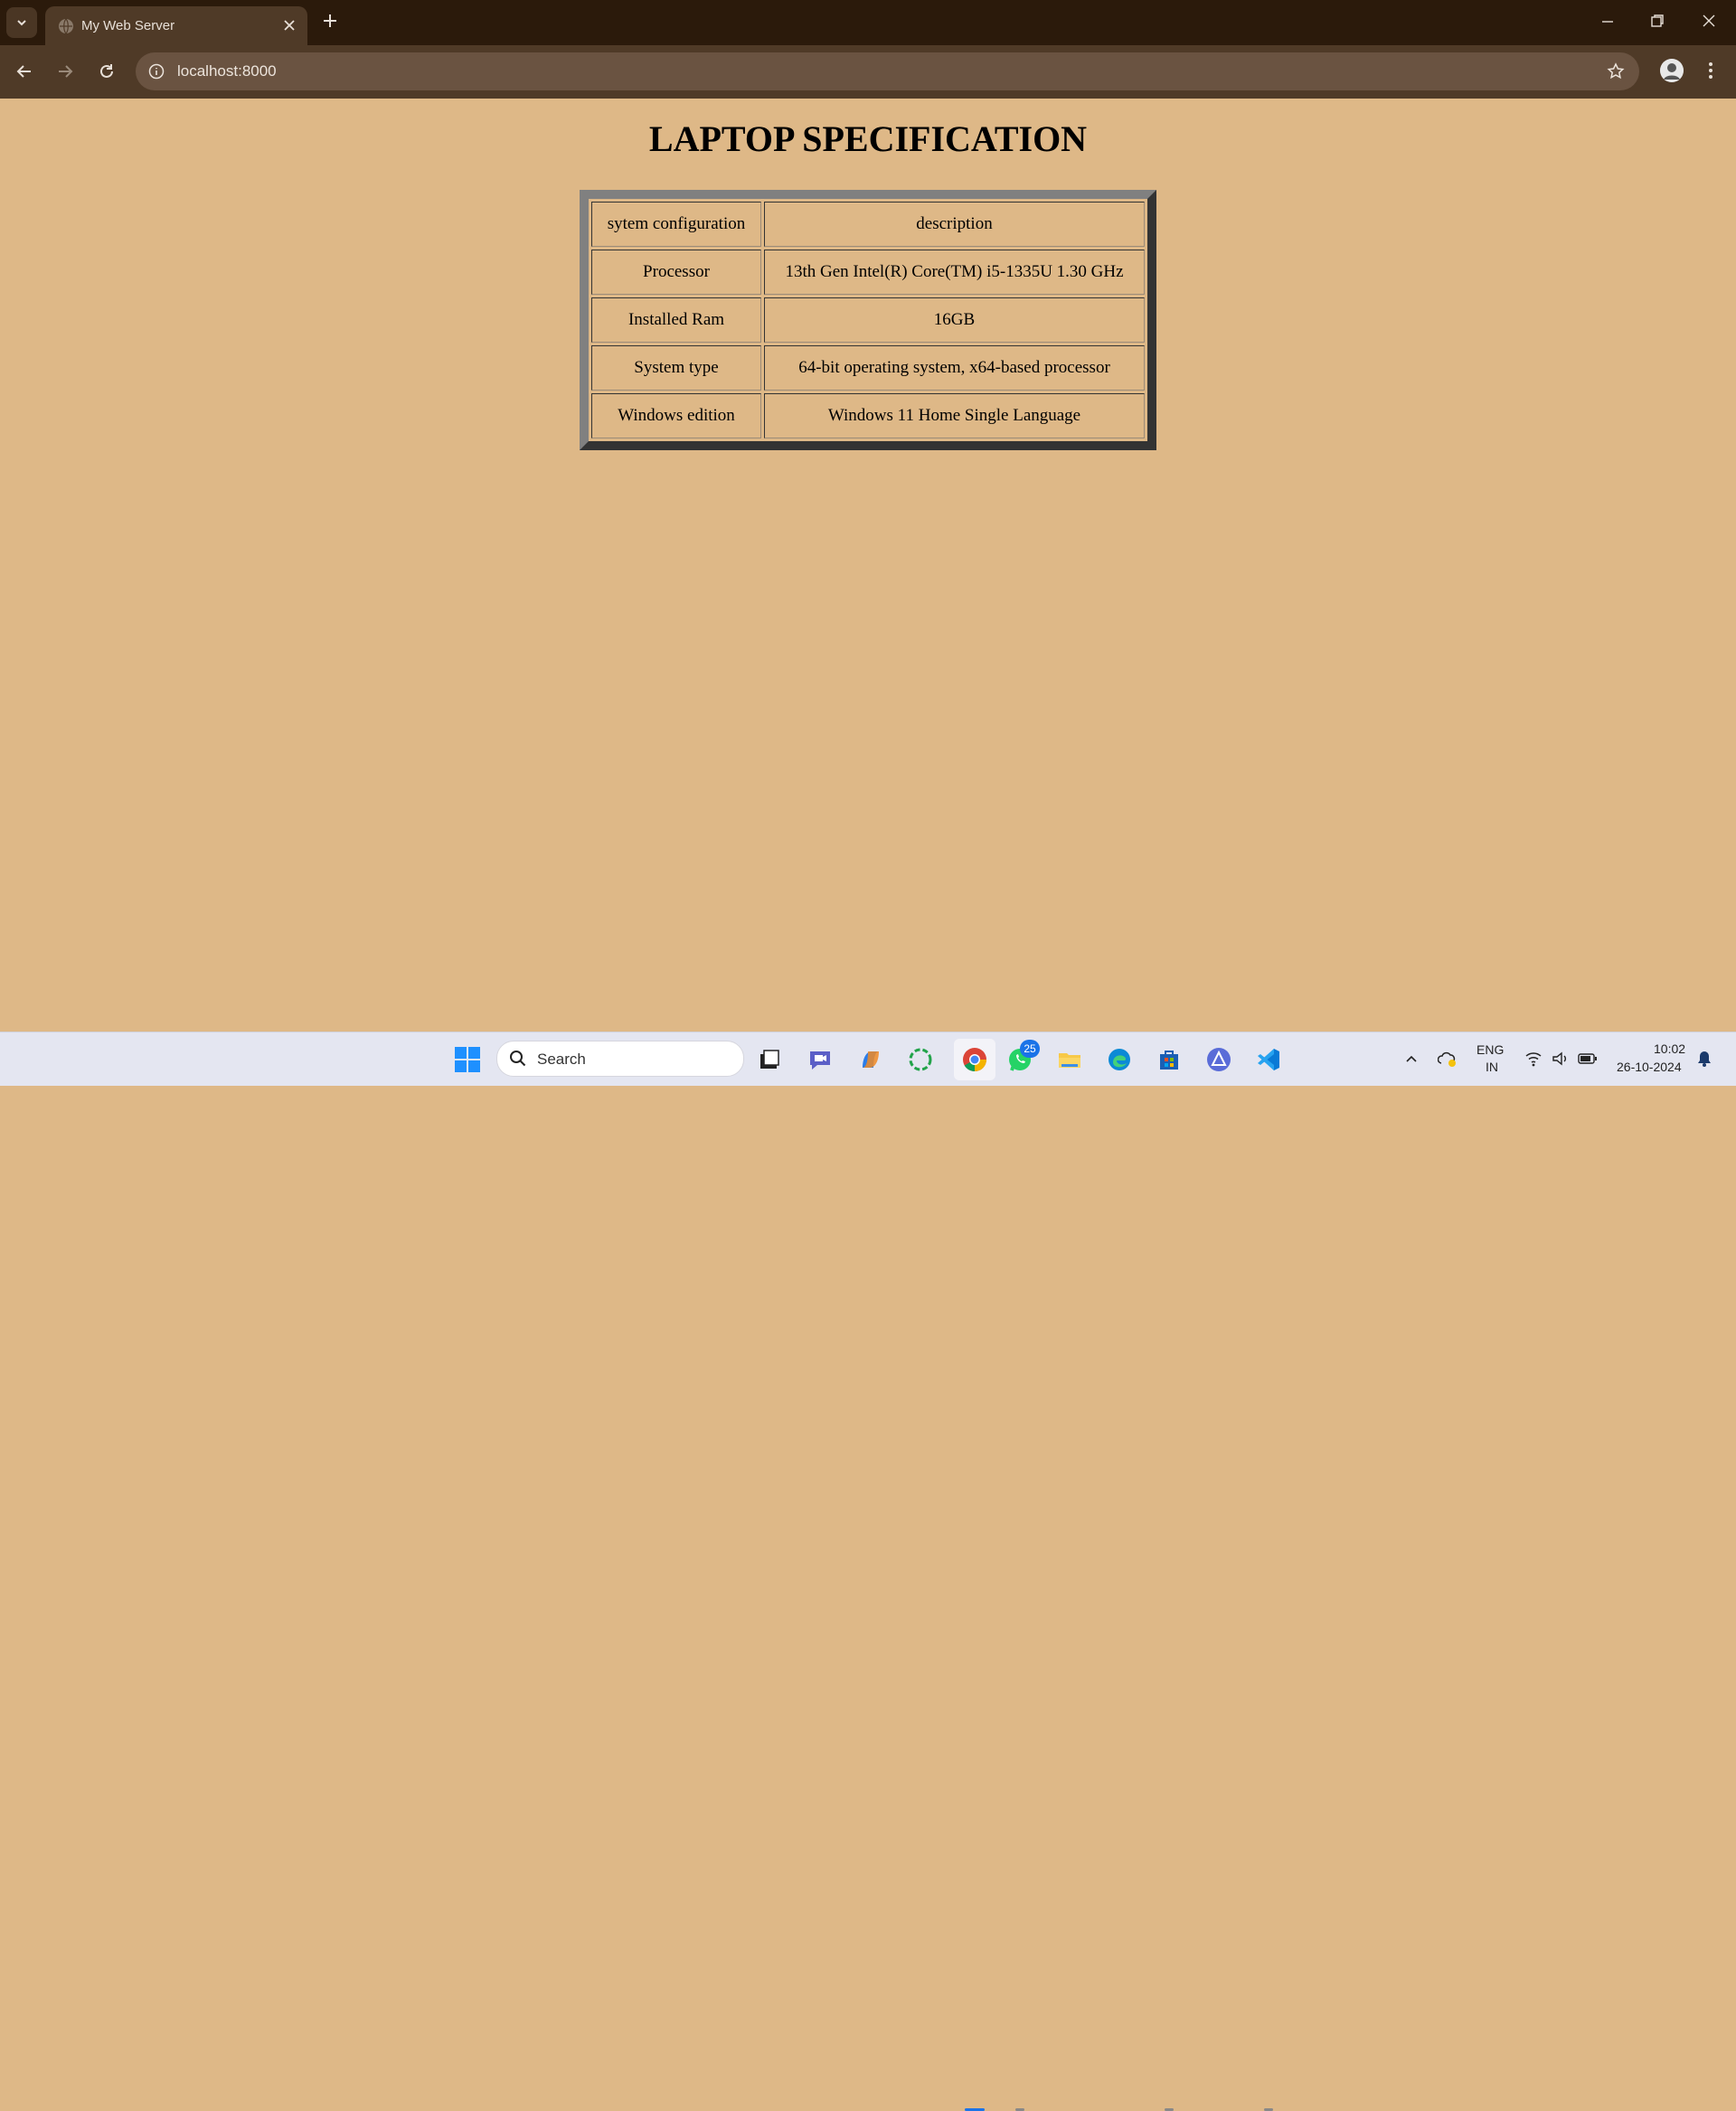  I want to click on tab-title: My Web Server, so click(128, 26).